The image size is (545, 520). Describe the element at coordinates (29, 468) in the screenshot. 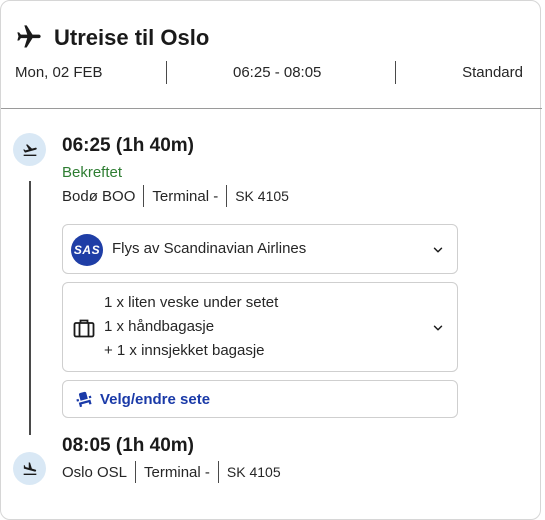

I see `landing-icon` at that location.